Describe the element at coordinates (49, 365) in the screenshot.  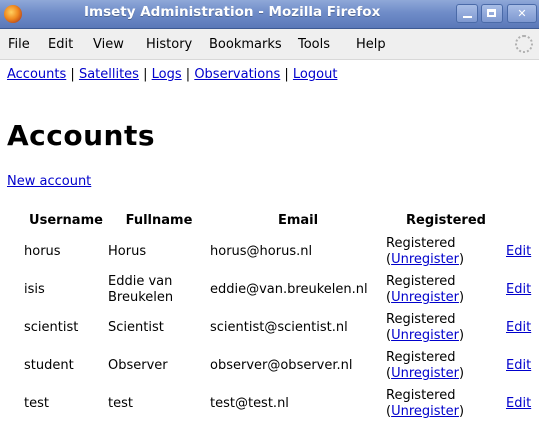
I see `cell-username: student` at that location.